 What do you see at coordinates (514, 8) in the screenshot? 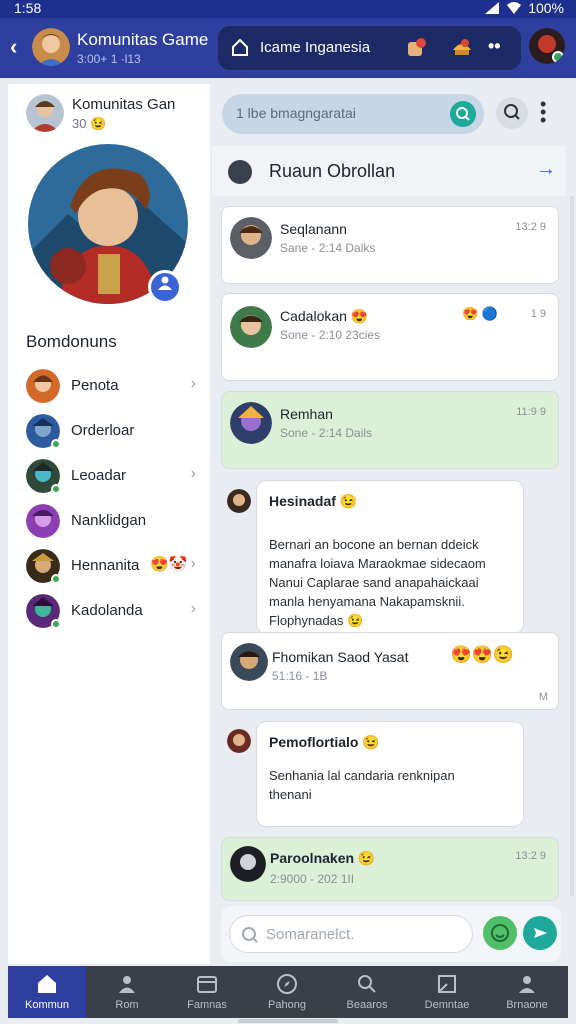
I see `wifi-icon` at bounding box center [514, 8].